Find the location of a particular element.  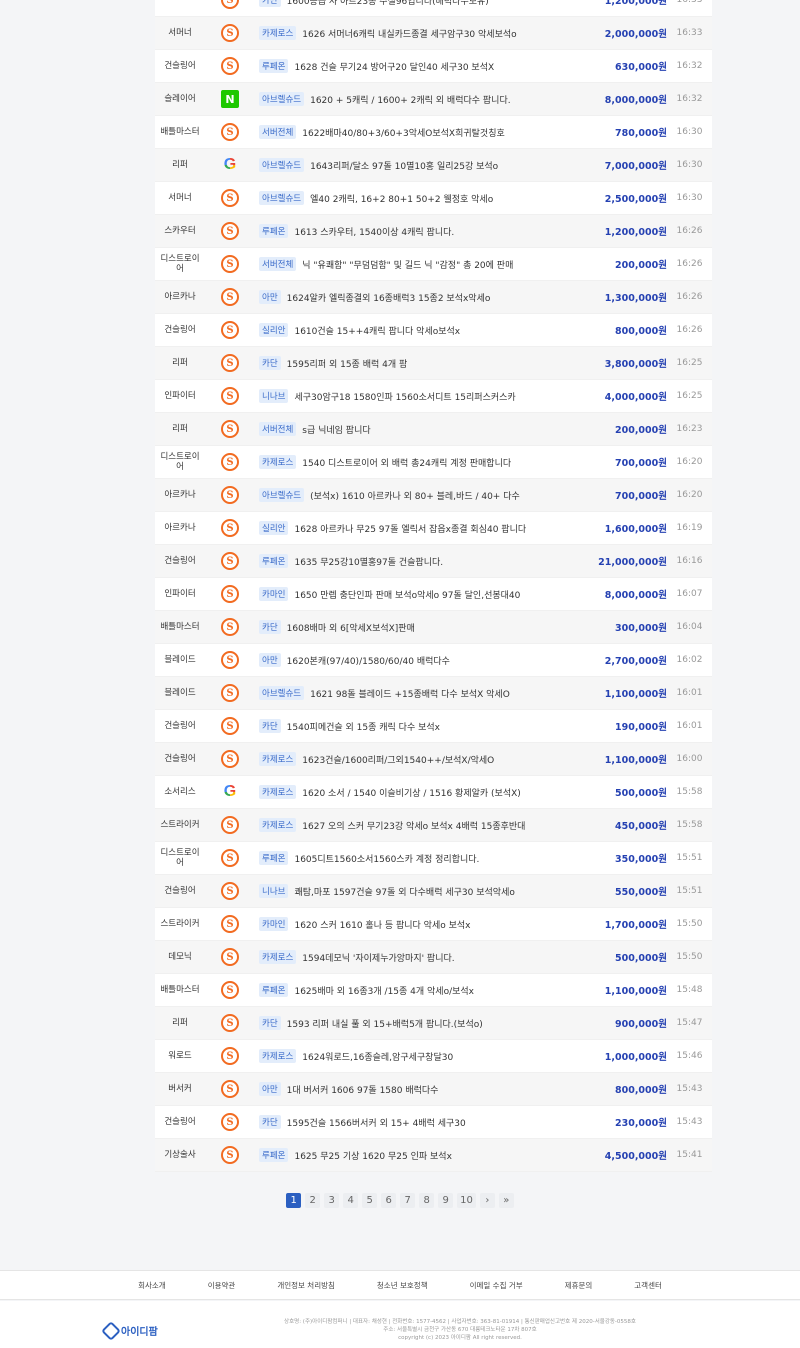

footer-link: 청소년 보호정책 is located at coordinates (402, 1285).